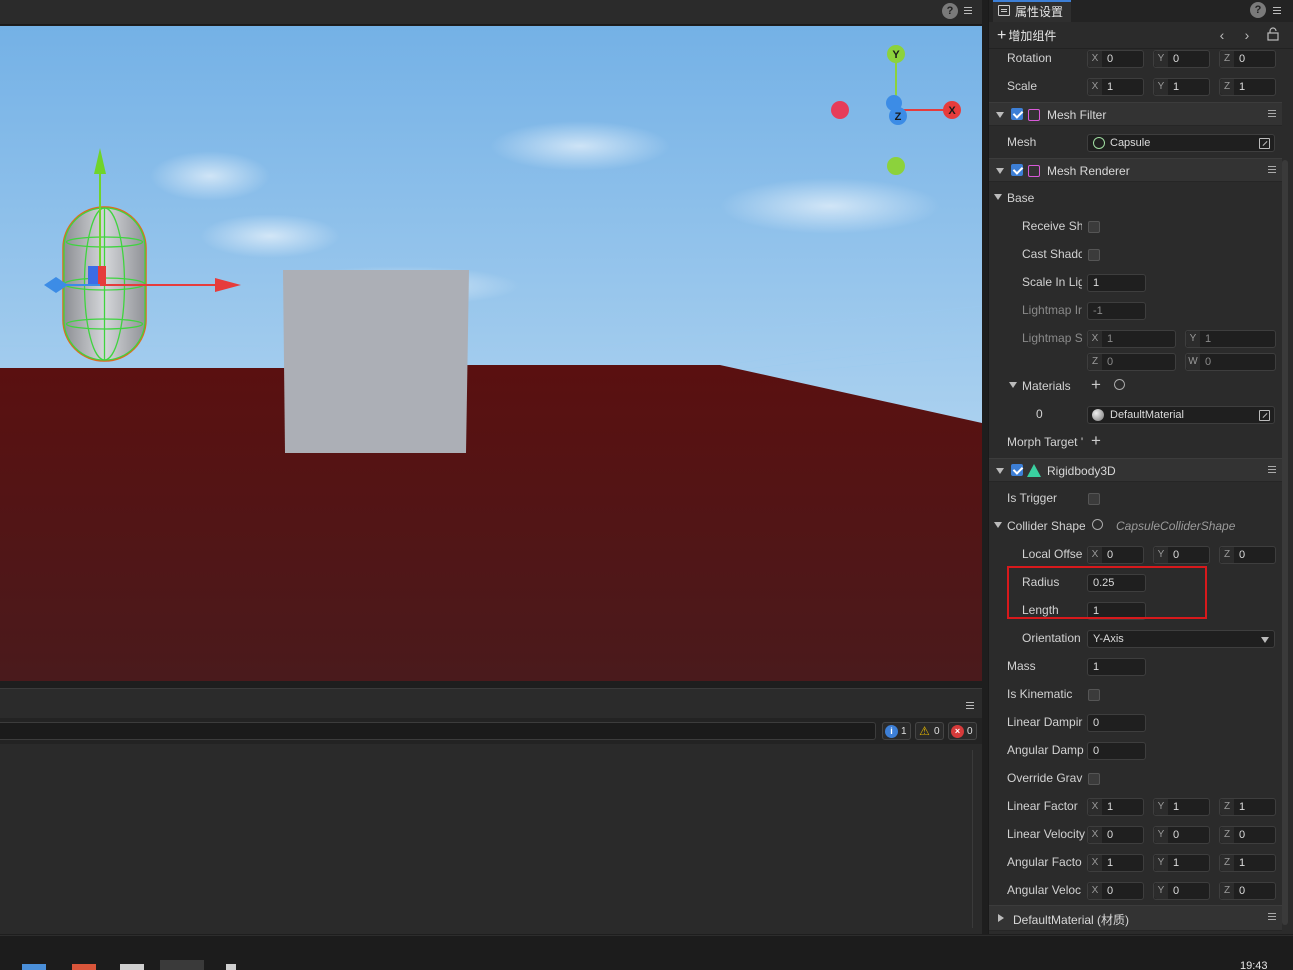 This screenshot has width=1293, height=970. Describe the element at coordinates (1115, 863) in the screenshot. I see `angular-factor-x-field: X1` at that location.